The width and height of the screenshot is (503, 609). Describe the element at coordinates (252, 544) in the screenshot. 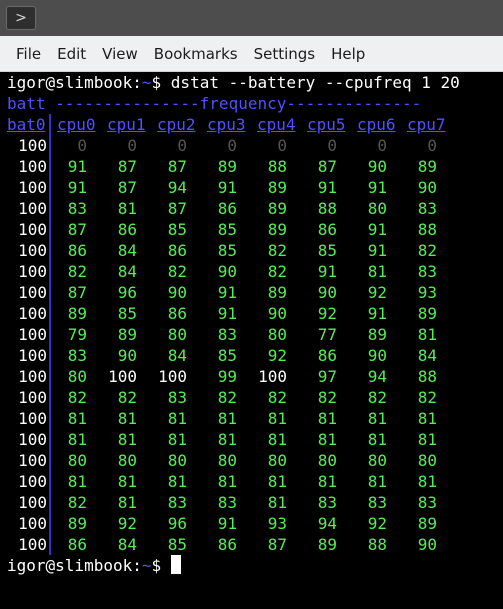

I see `table-row: 100 86 84 85 86 87 89 88 90` at that location.